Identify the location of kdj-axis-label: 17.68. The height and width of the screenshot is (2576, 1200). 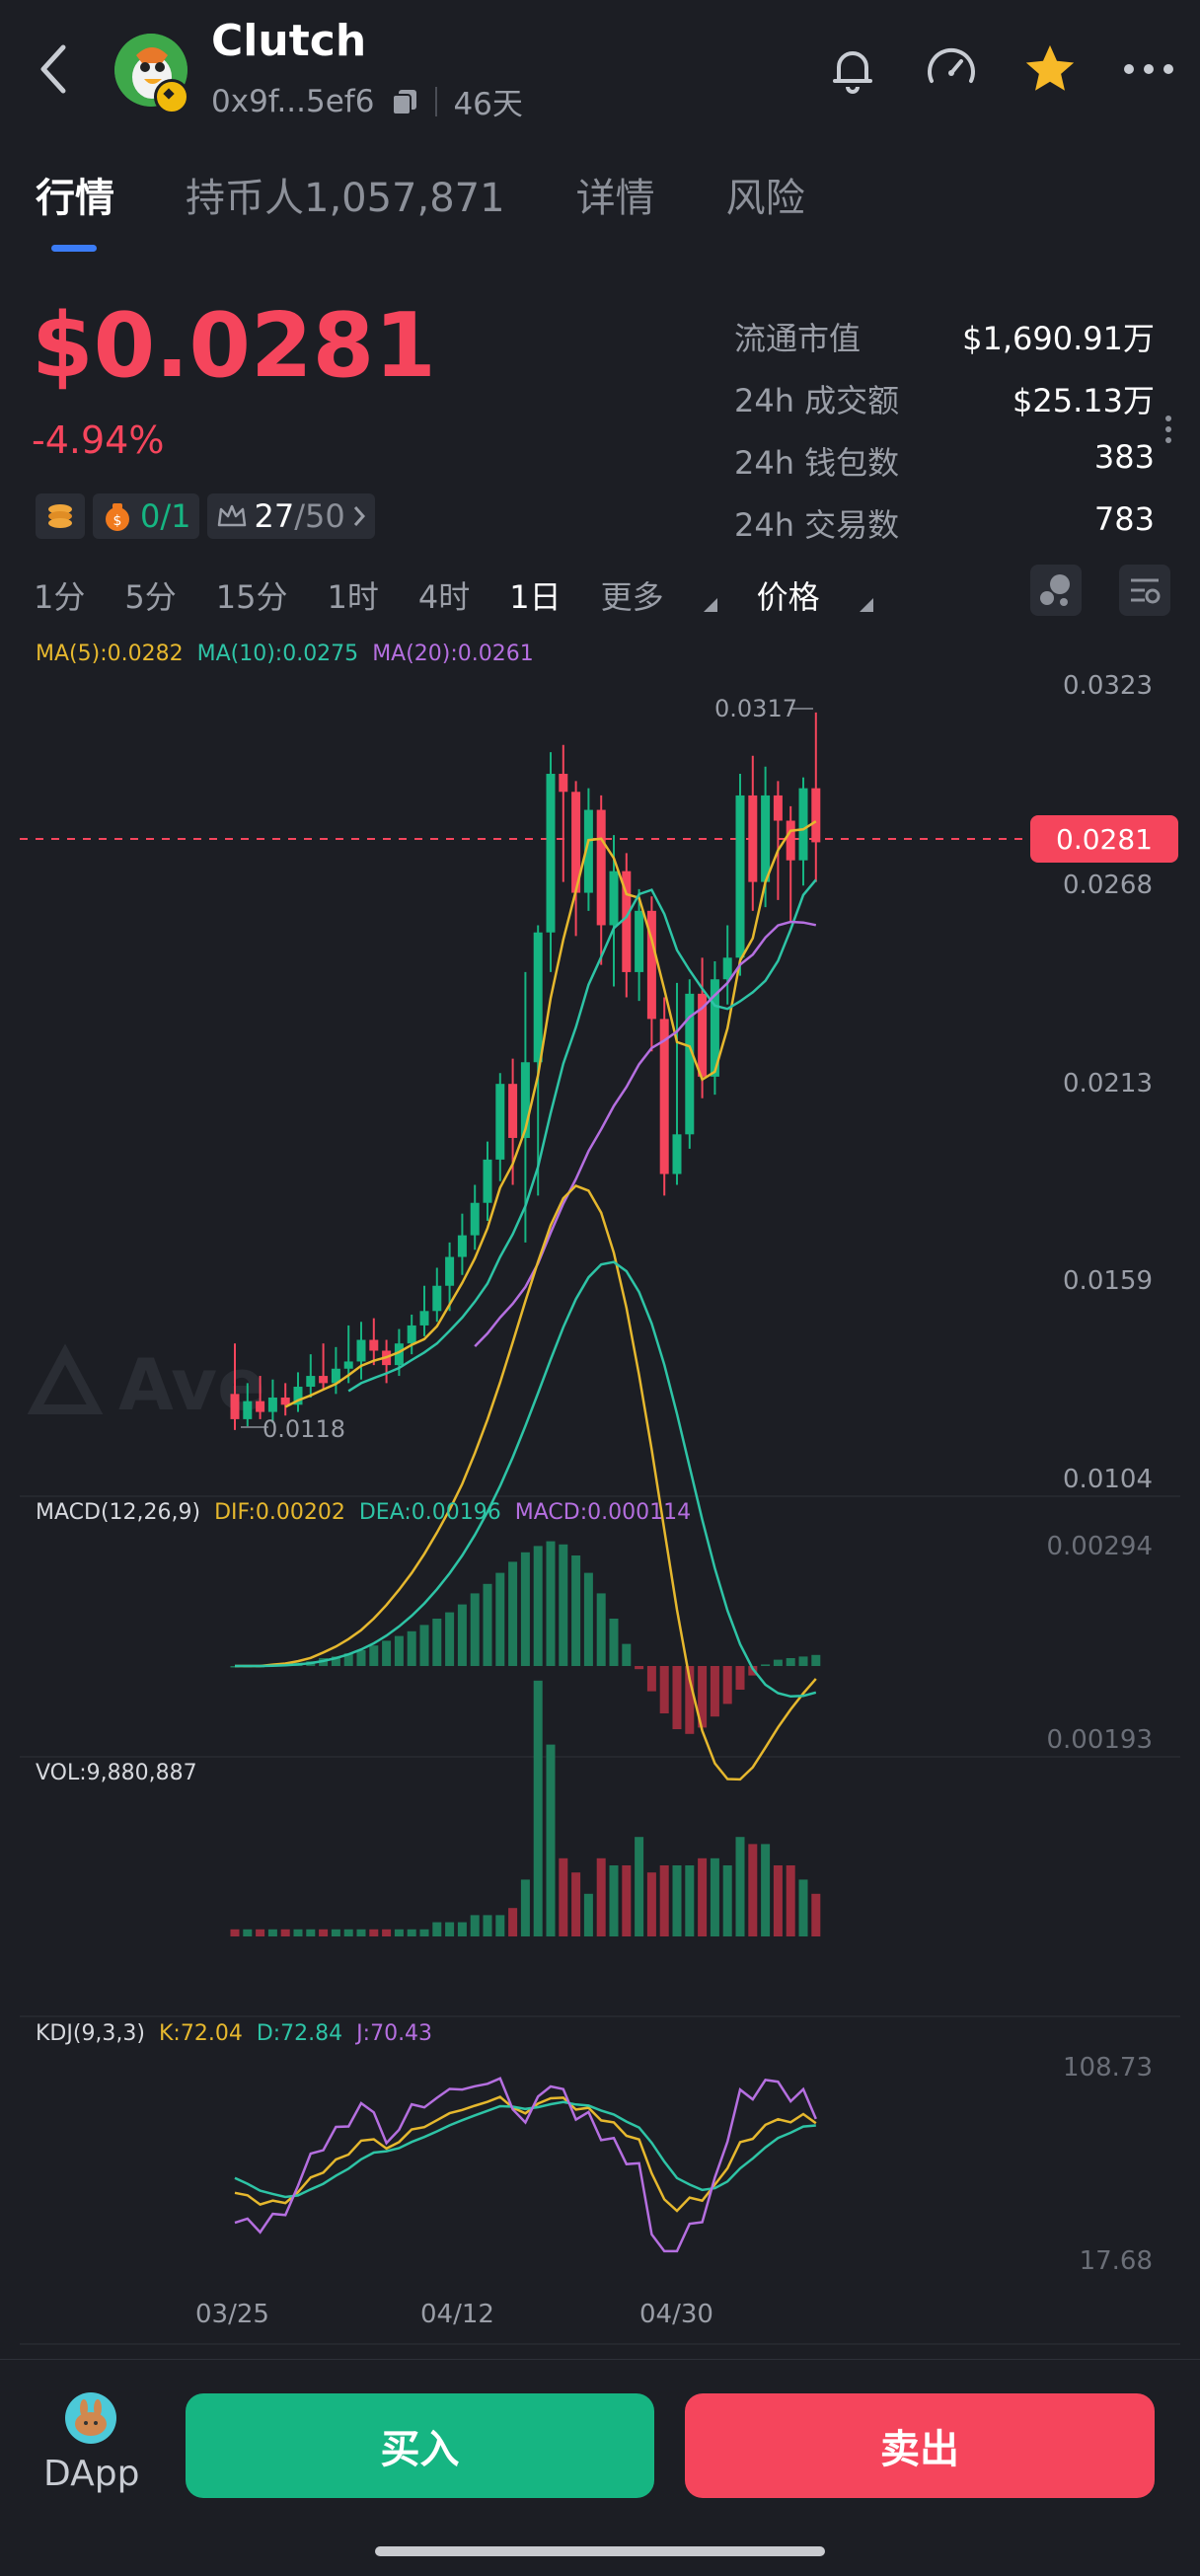
(1116, 2261).